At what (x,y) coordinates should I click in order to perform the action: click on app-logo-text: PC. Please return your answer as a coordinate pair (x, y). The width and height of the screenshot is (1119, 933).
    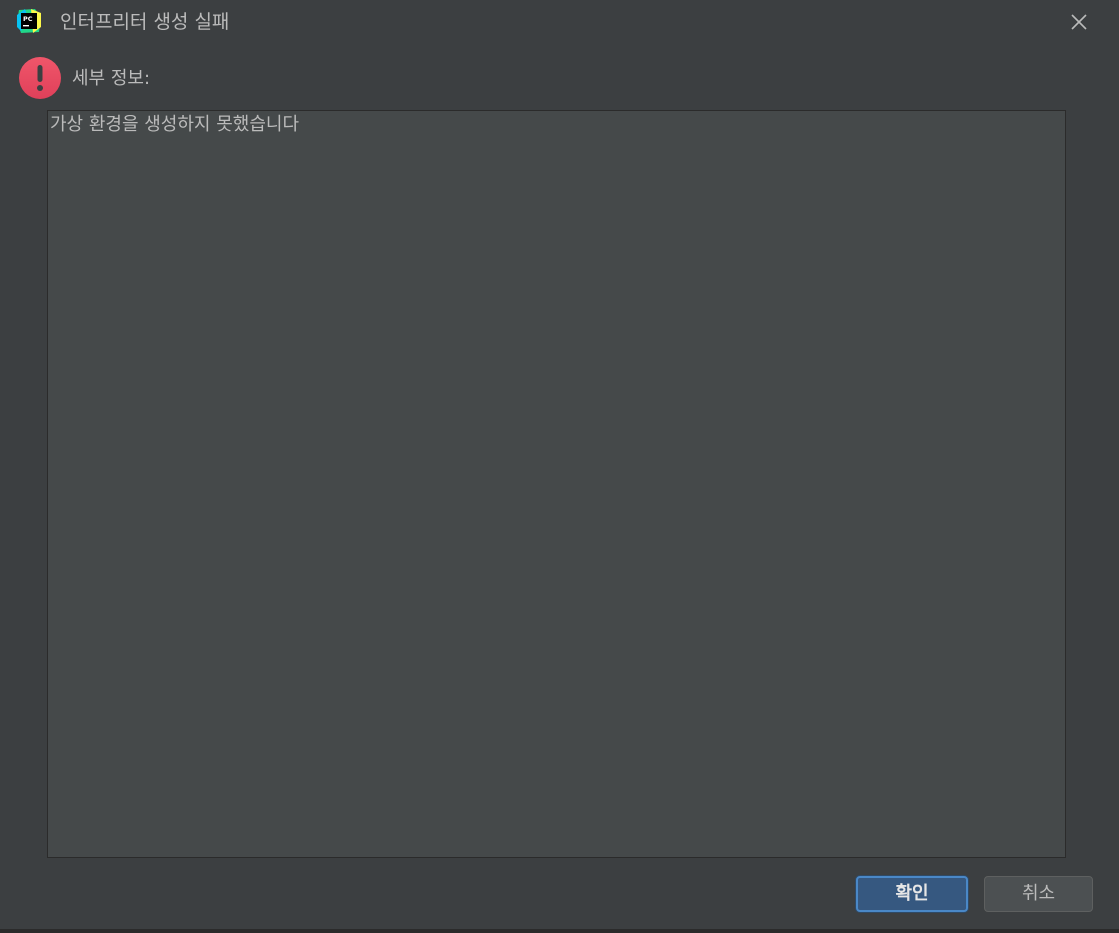
    Looking at the image, I should click on (28, 19).